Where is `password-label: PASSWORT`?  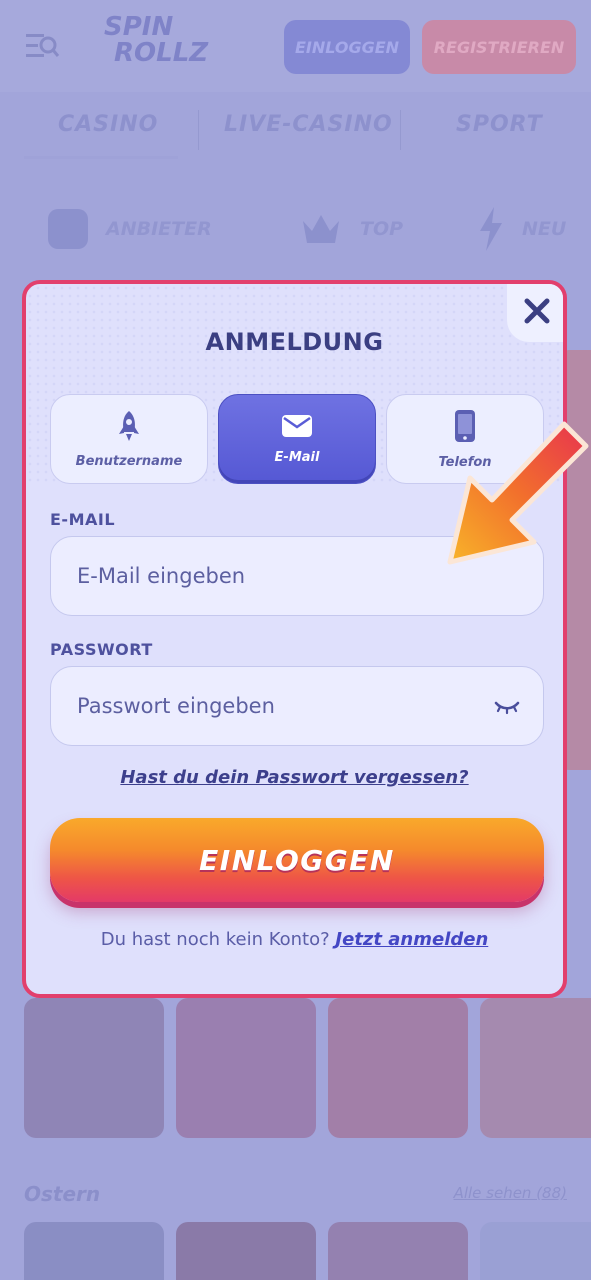 password-label: PASSWORT is located at coordinates (101, 649).